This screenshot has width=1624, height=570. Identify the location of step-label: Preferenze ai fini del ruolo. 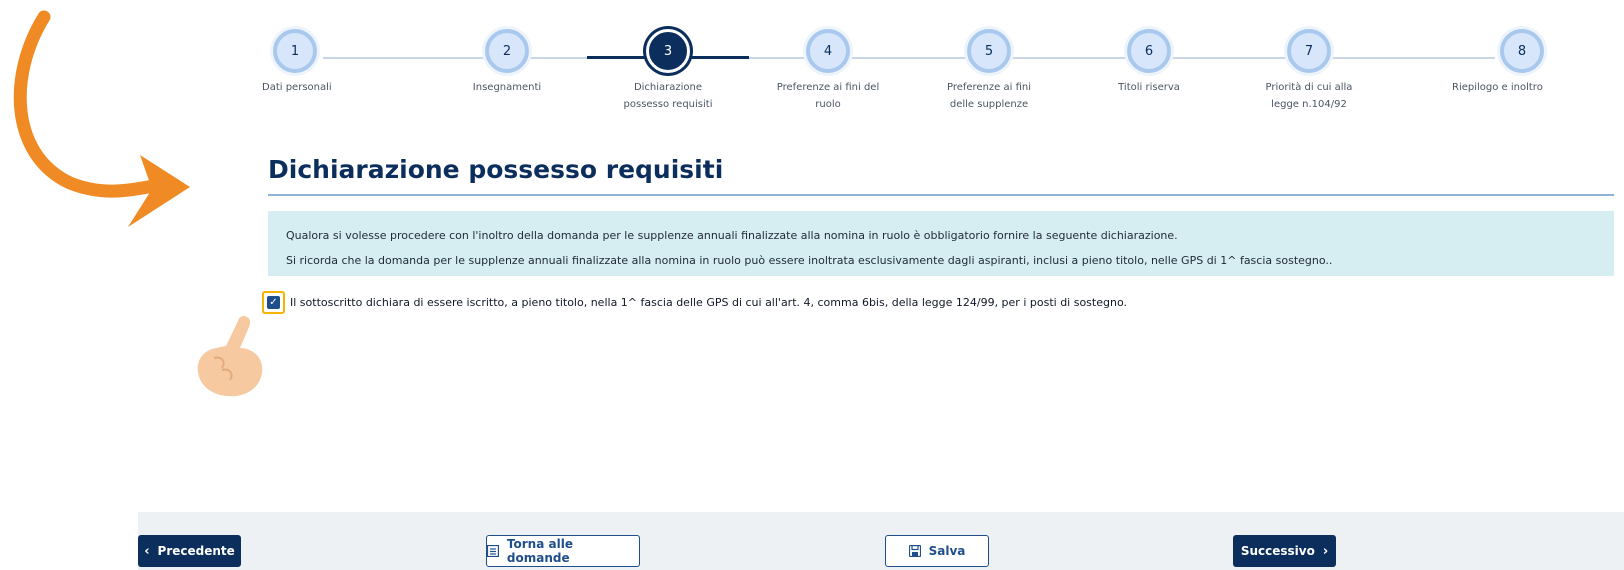
(828, 96).